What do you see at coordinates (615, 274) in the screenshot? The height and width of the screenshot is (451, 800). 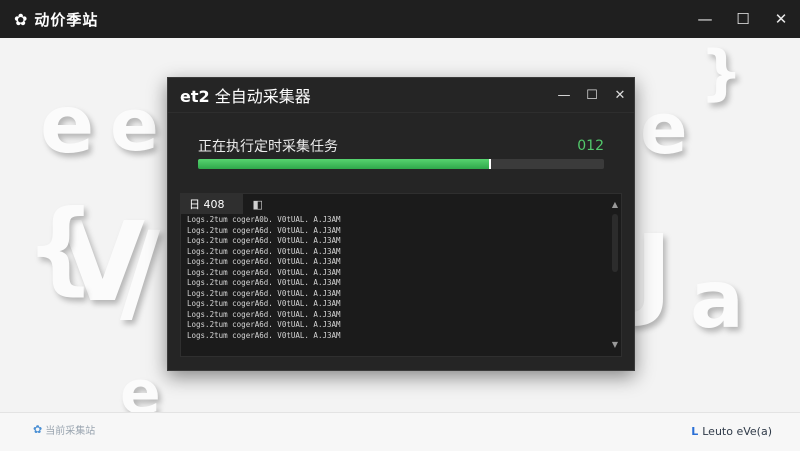 I see `log-scrollbar: ▲ ▼` at bounding box center [615, 274].